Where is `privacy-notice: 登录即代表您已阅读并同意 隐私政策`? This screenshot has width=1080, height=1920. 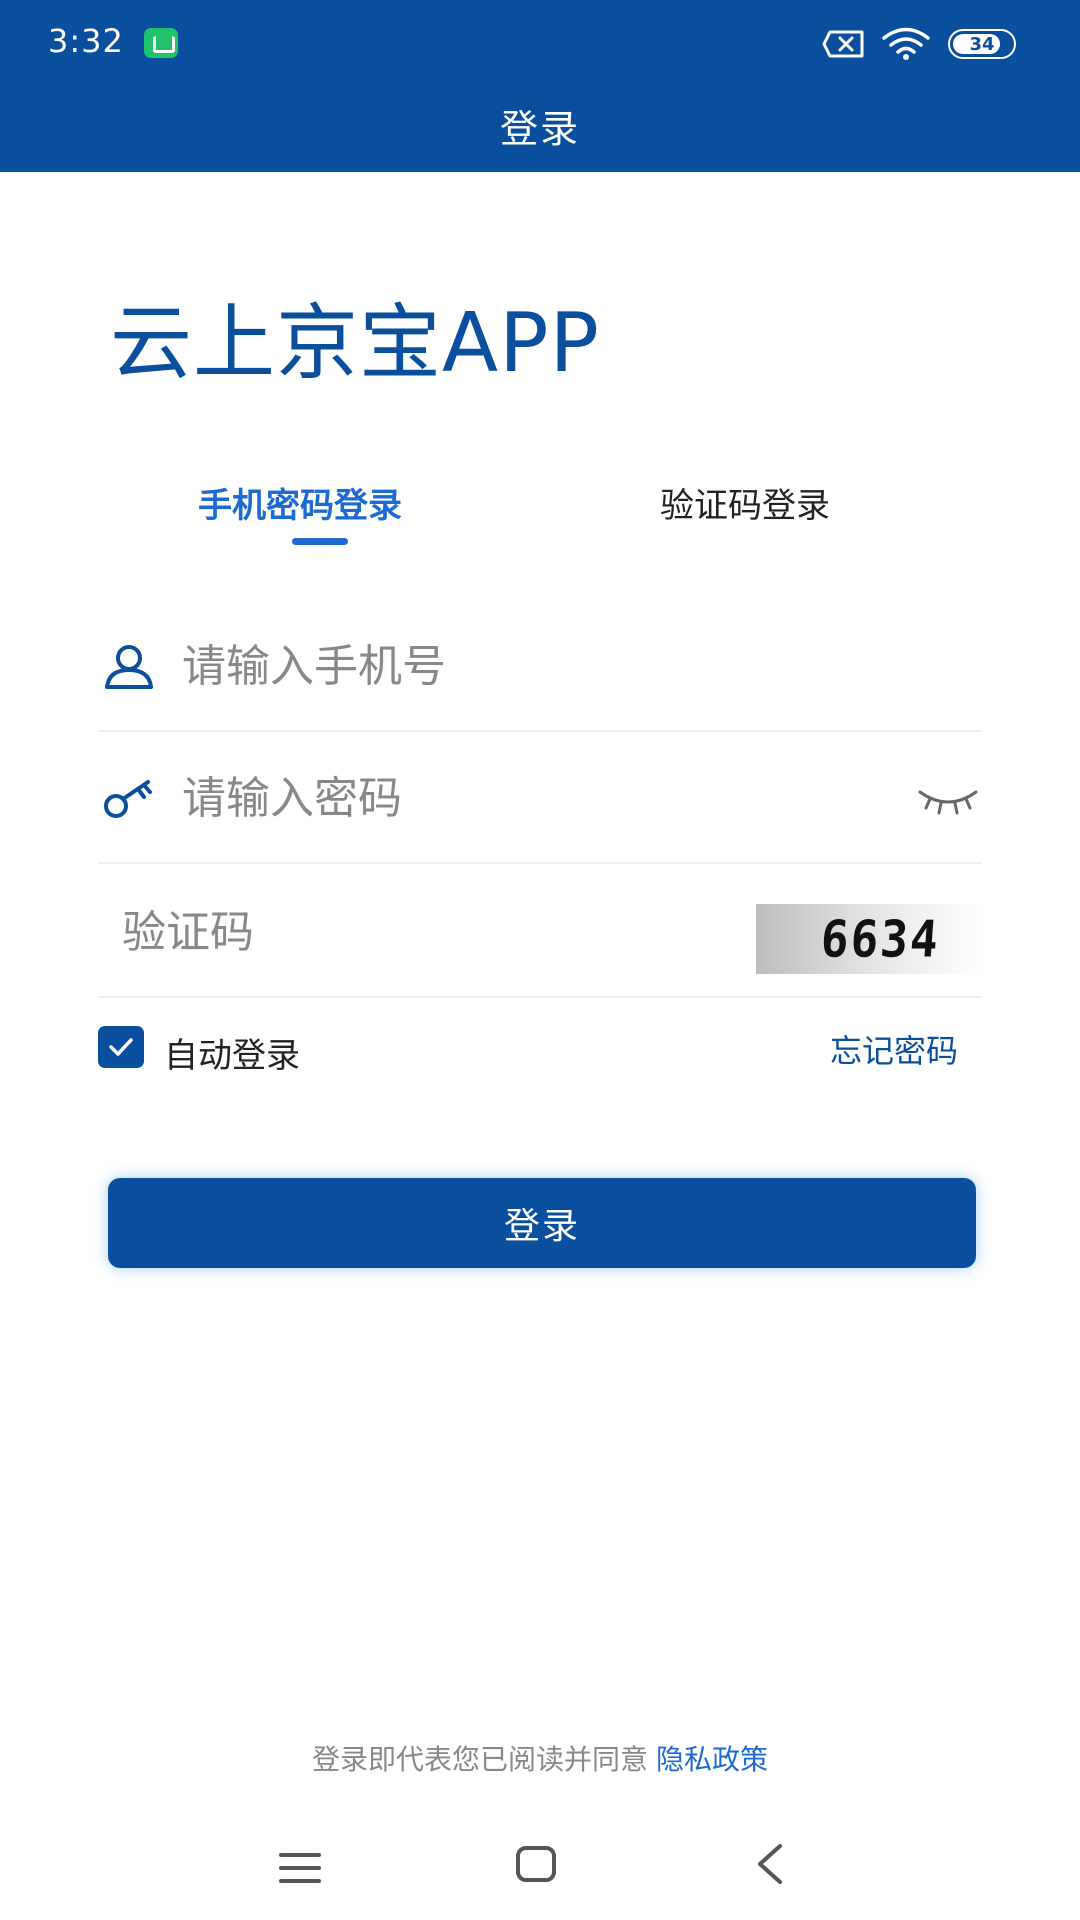
privacy-notice: 登录即代表您已阅读并同意 隐私政策 is located at coordinates (540, 1758).